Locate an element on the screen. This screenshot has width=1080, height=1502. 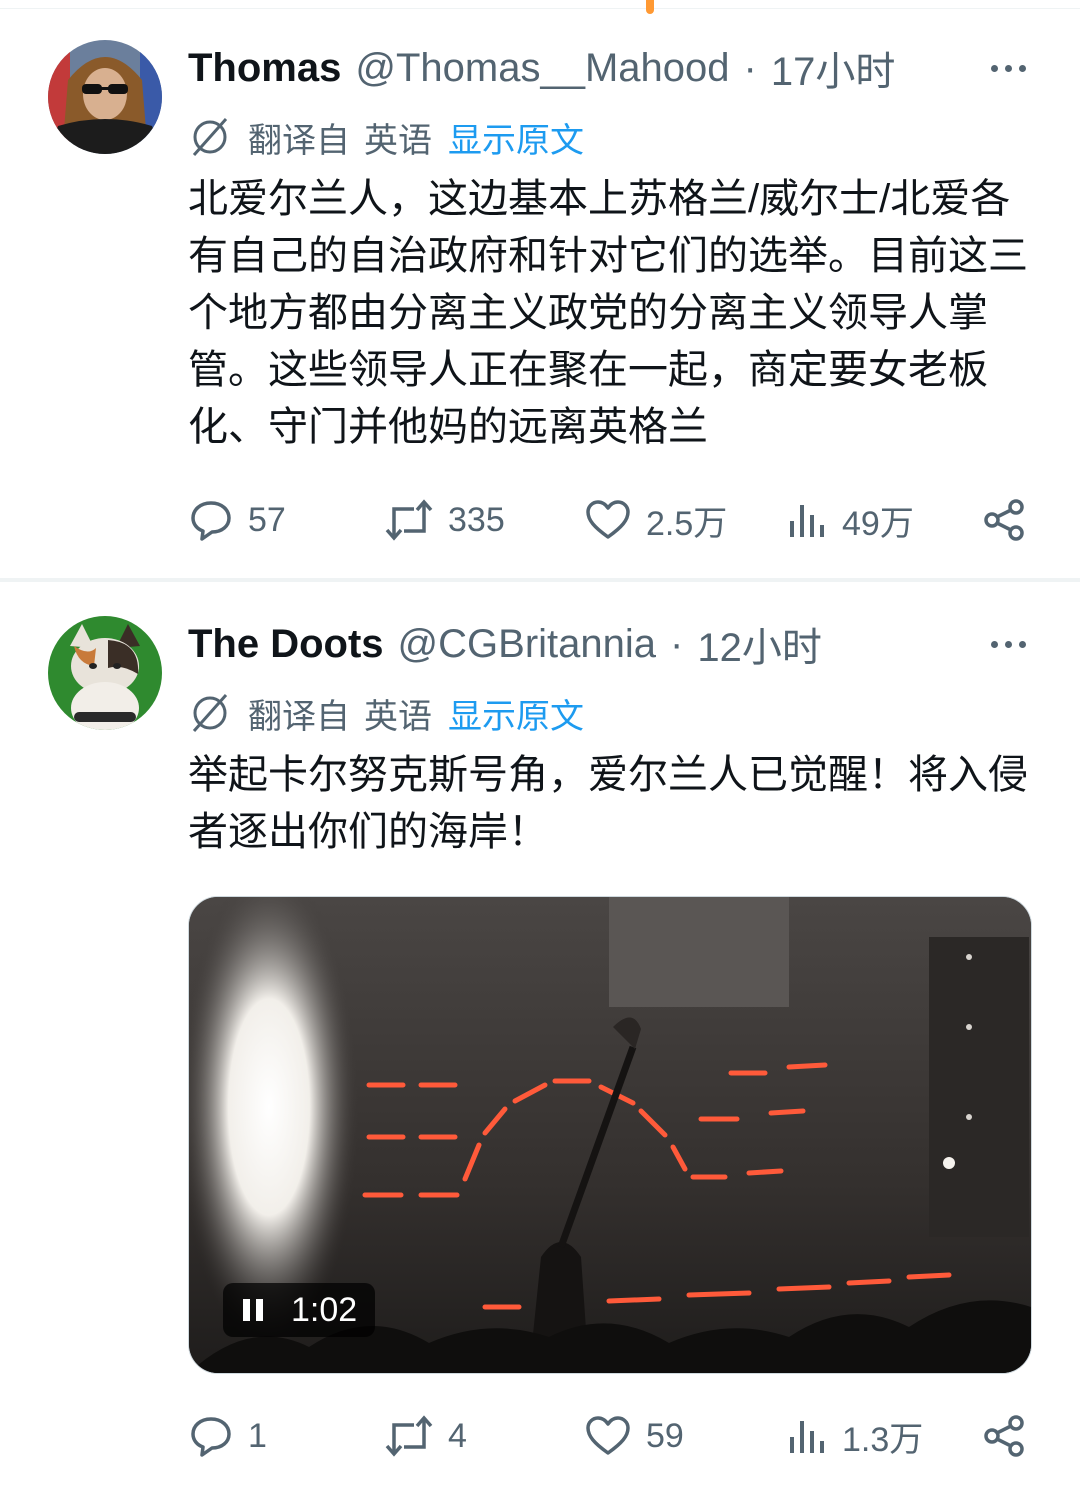
like-count: 2.5万 is located at coordinates (687, 523).